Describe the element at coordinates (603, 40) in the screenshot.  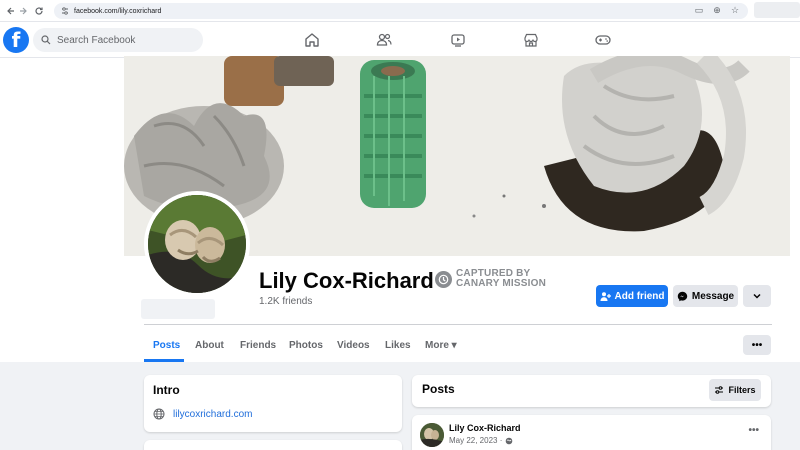
I see `gaming-icon` at that location.